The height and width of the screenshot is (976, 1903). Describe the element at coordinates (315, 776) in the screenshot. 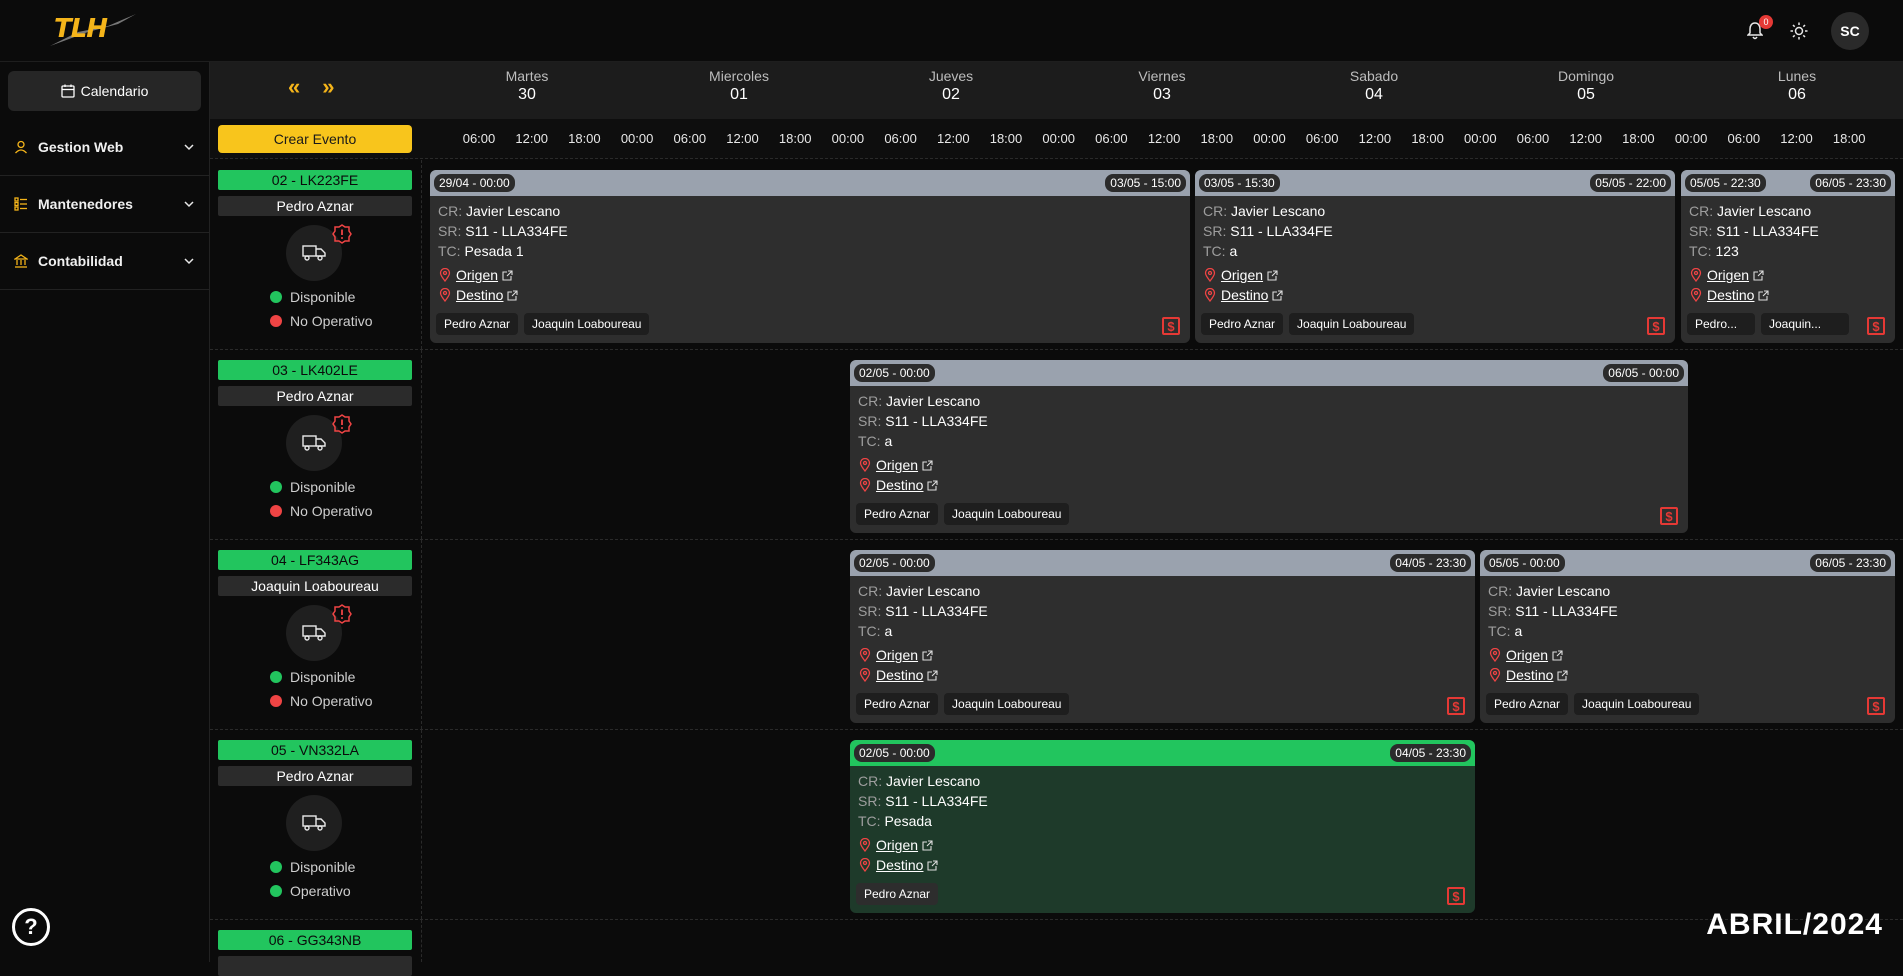

I see `driver-name: Pedro Aznar` at that location.